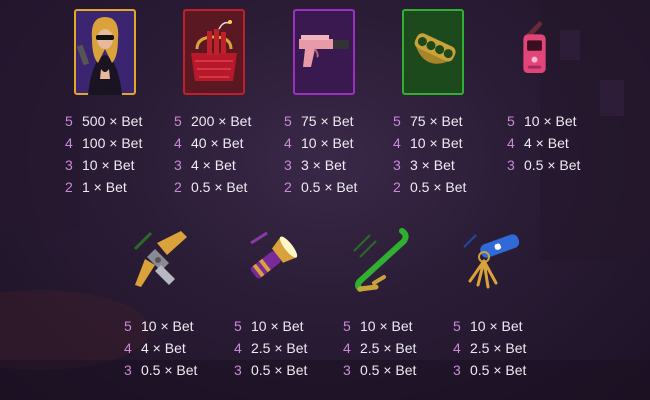  Describe the element at coordinates (534, 47) in the screenshot. I see `walkie-talkie-icon` at that location.